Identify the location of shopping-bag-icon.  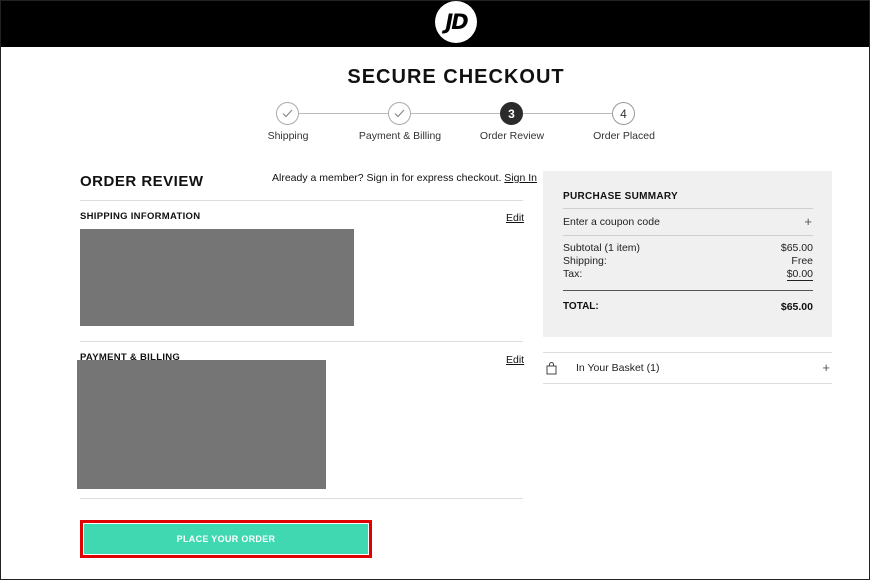
(551, 368).